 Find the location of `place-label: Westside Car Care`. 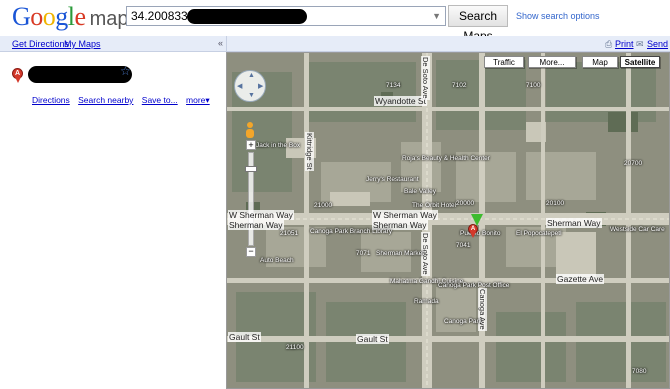

place-label: Westside Car Care is located at coordinates (637, 229).